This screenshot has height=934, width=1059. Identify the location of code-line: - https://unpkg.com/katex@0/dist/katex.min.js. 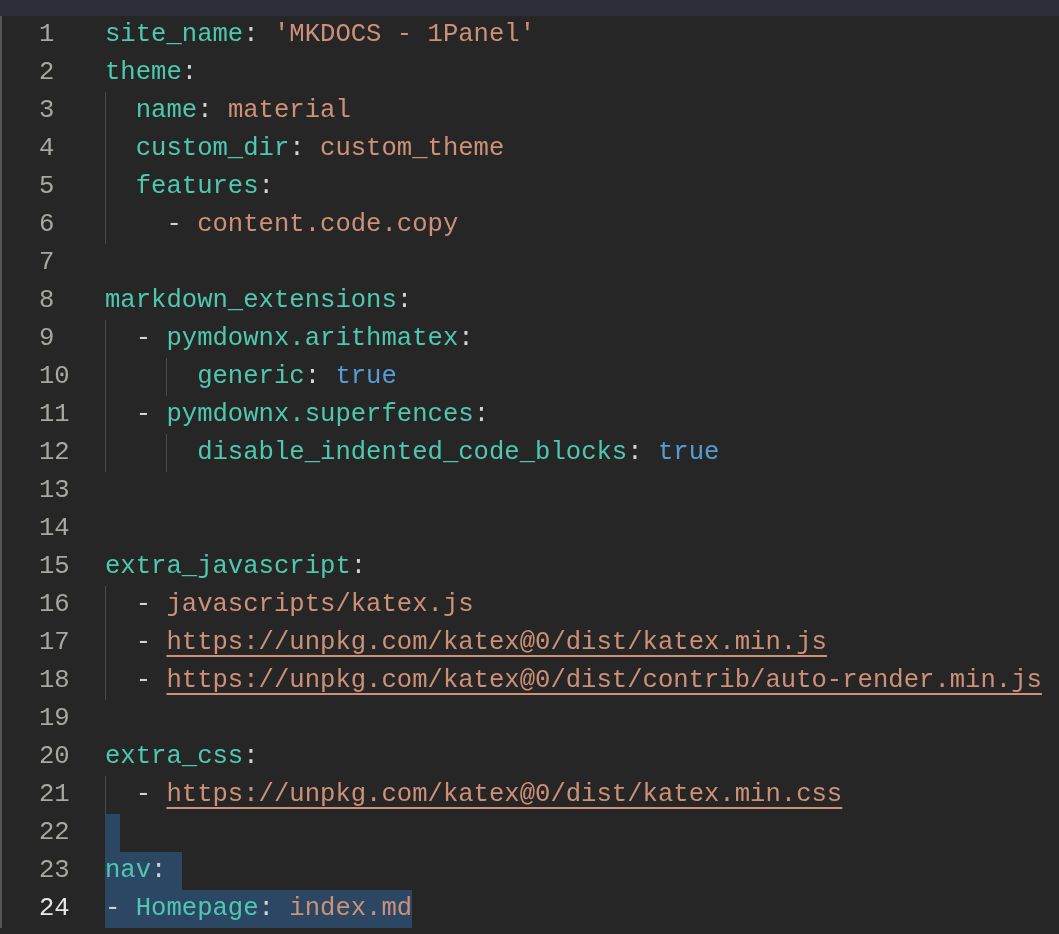
(481, 643).